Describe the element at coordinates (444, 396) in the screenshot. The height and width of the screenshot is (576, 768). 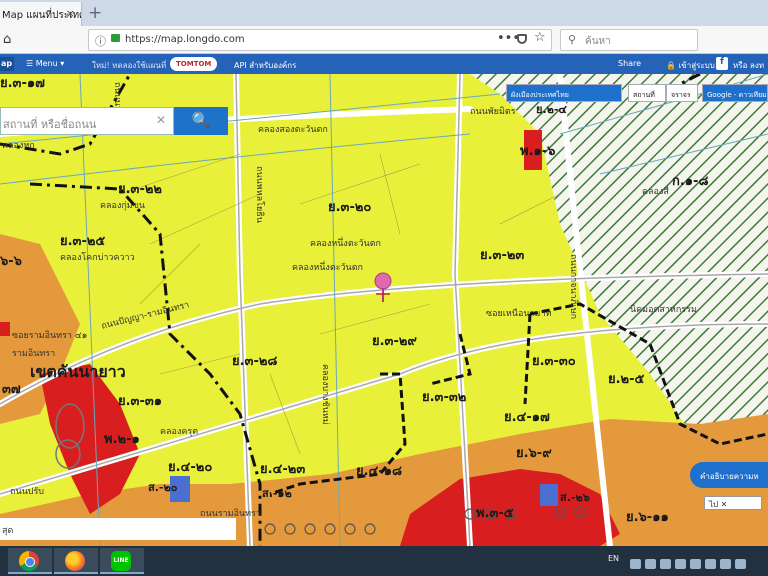
I see `zone-label: ย.๓-๓๒` at that location.